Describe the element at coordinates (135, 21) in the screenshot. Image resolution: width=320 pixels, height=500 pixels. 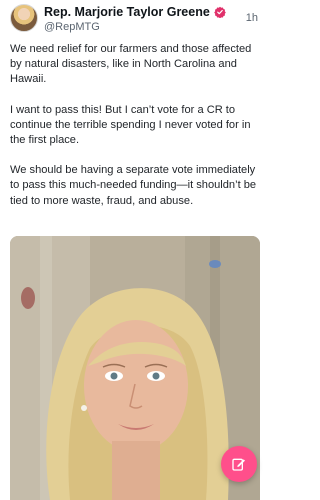
I see `post-header: Rep. Marjorie Taylor Greene @RepMTG 1h` at that location.